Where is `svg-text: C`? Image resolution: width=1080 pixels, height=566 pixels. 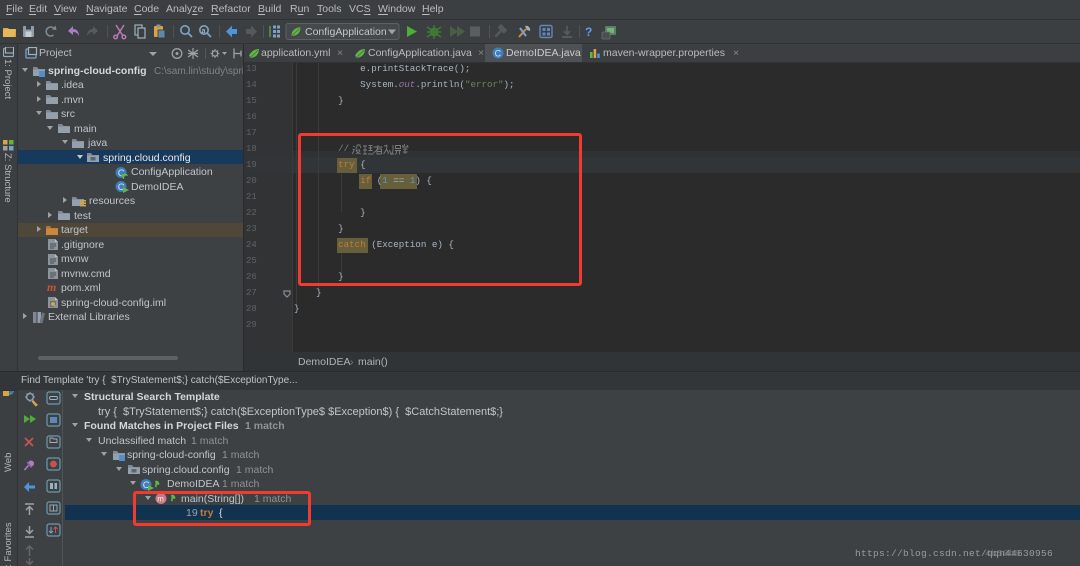
svg-text: C is located at coordinates (498, 54).